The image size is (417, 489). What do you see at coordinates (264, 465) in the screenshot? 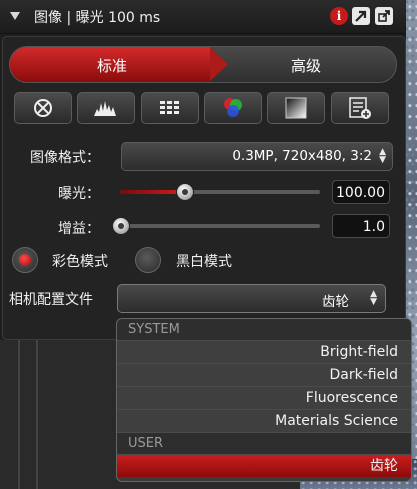
I see `dropdown-item-gear: 齿轮` at bounding box center [264, 465].